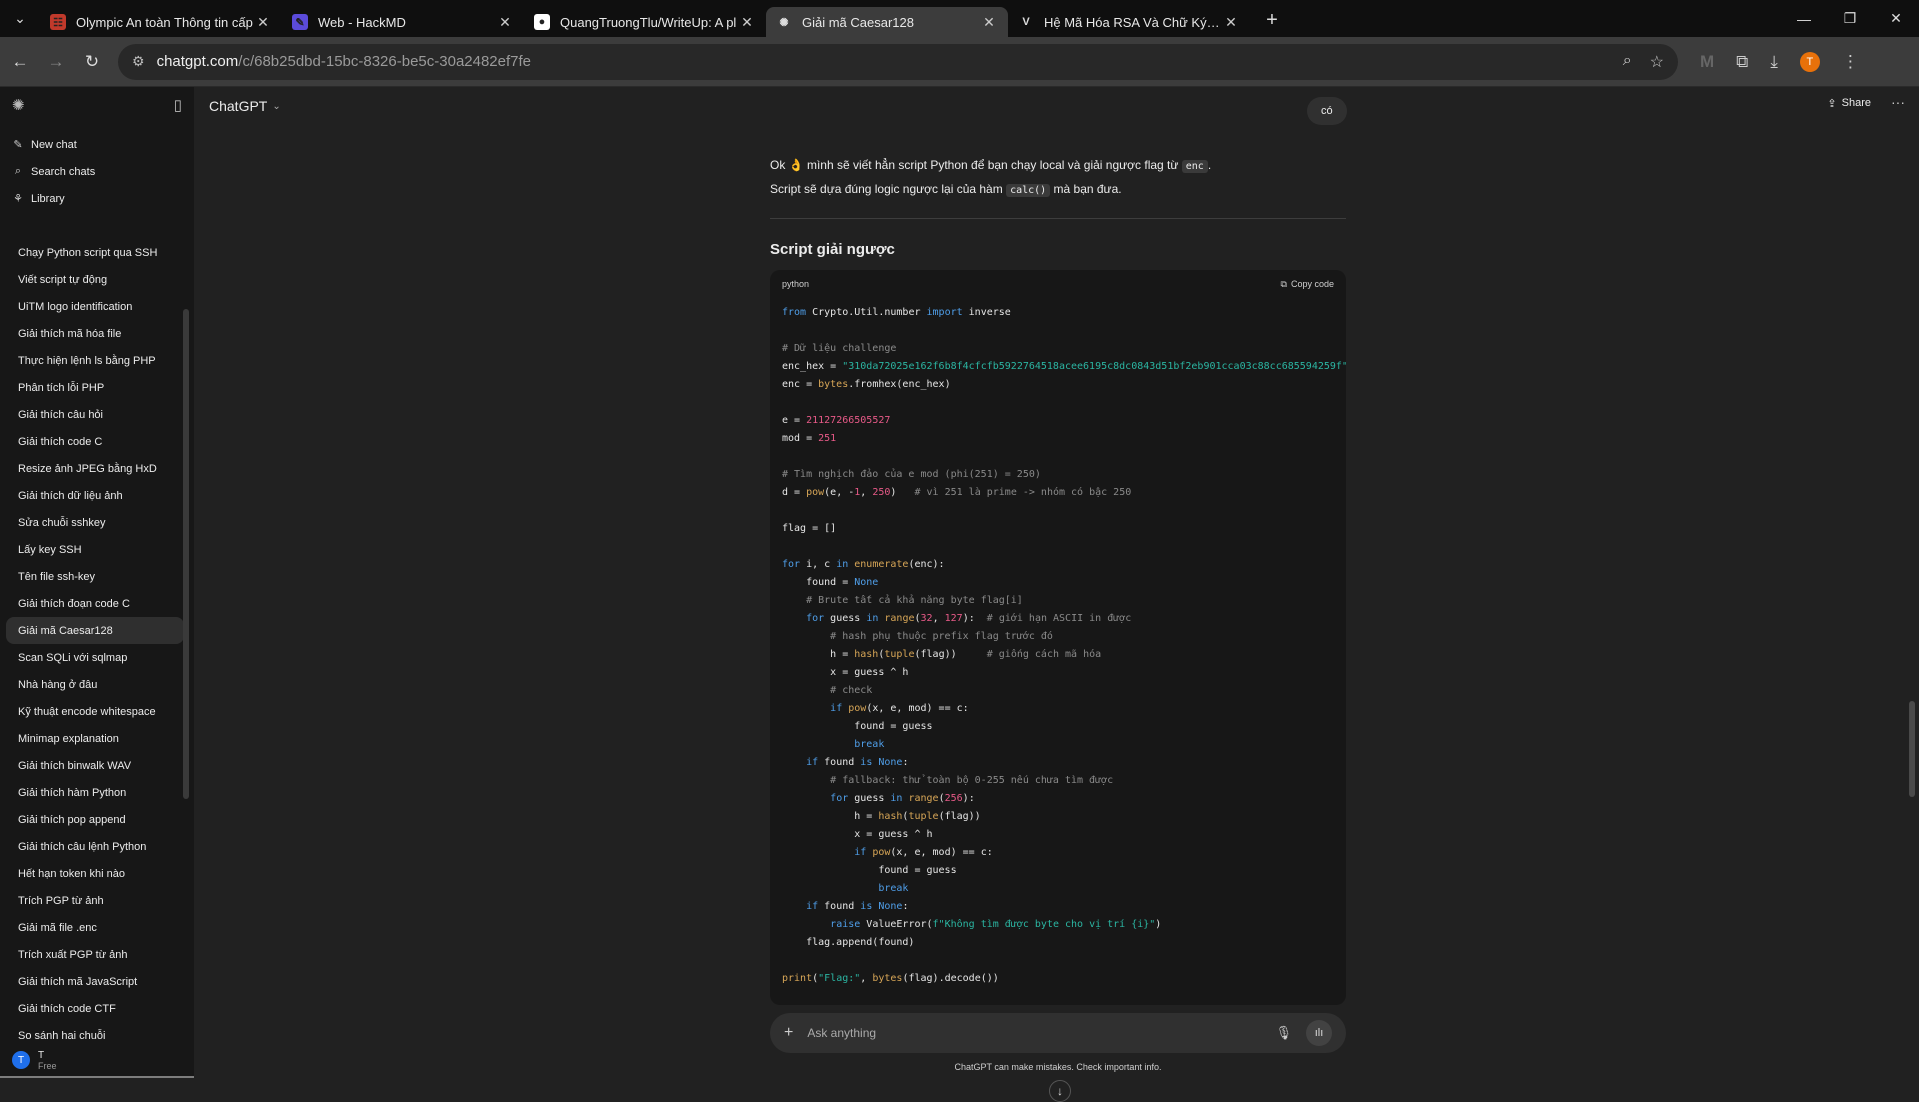  What do you see at coordinates (95, 441) in the screenshot?
I see `sidebar-chat-item: Giải thích code C` at bounding box center [95, 441].